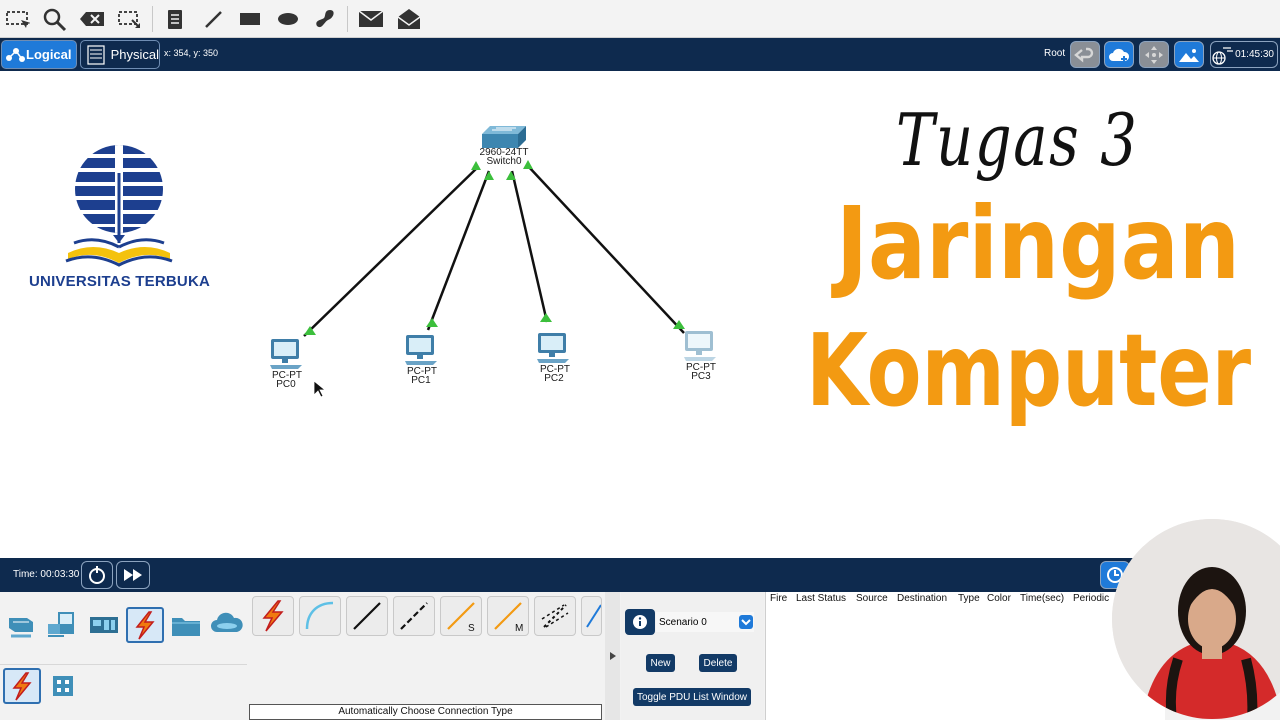  What do you see at coordinates (46, 574) in the screenshot?
I see `realtime-clock: Time: 00:03:30` at bounding box center [46, 574].